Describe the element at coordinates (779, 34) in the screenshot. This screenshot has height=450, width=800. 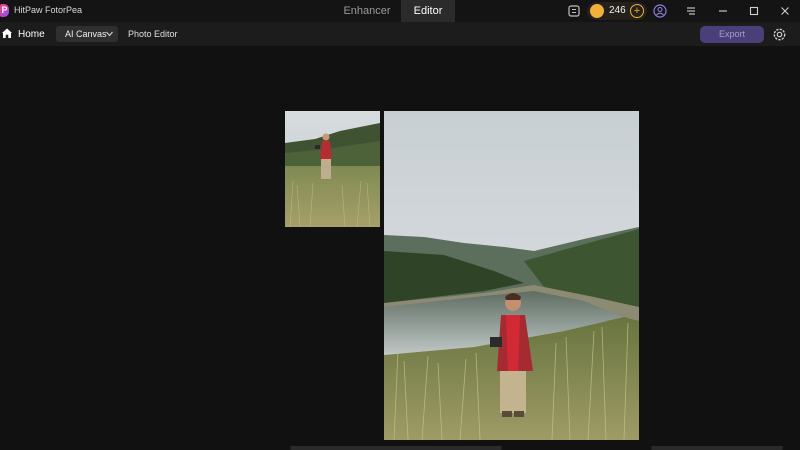
I see `settings-icon` at that location.